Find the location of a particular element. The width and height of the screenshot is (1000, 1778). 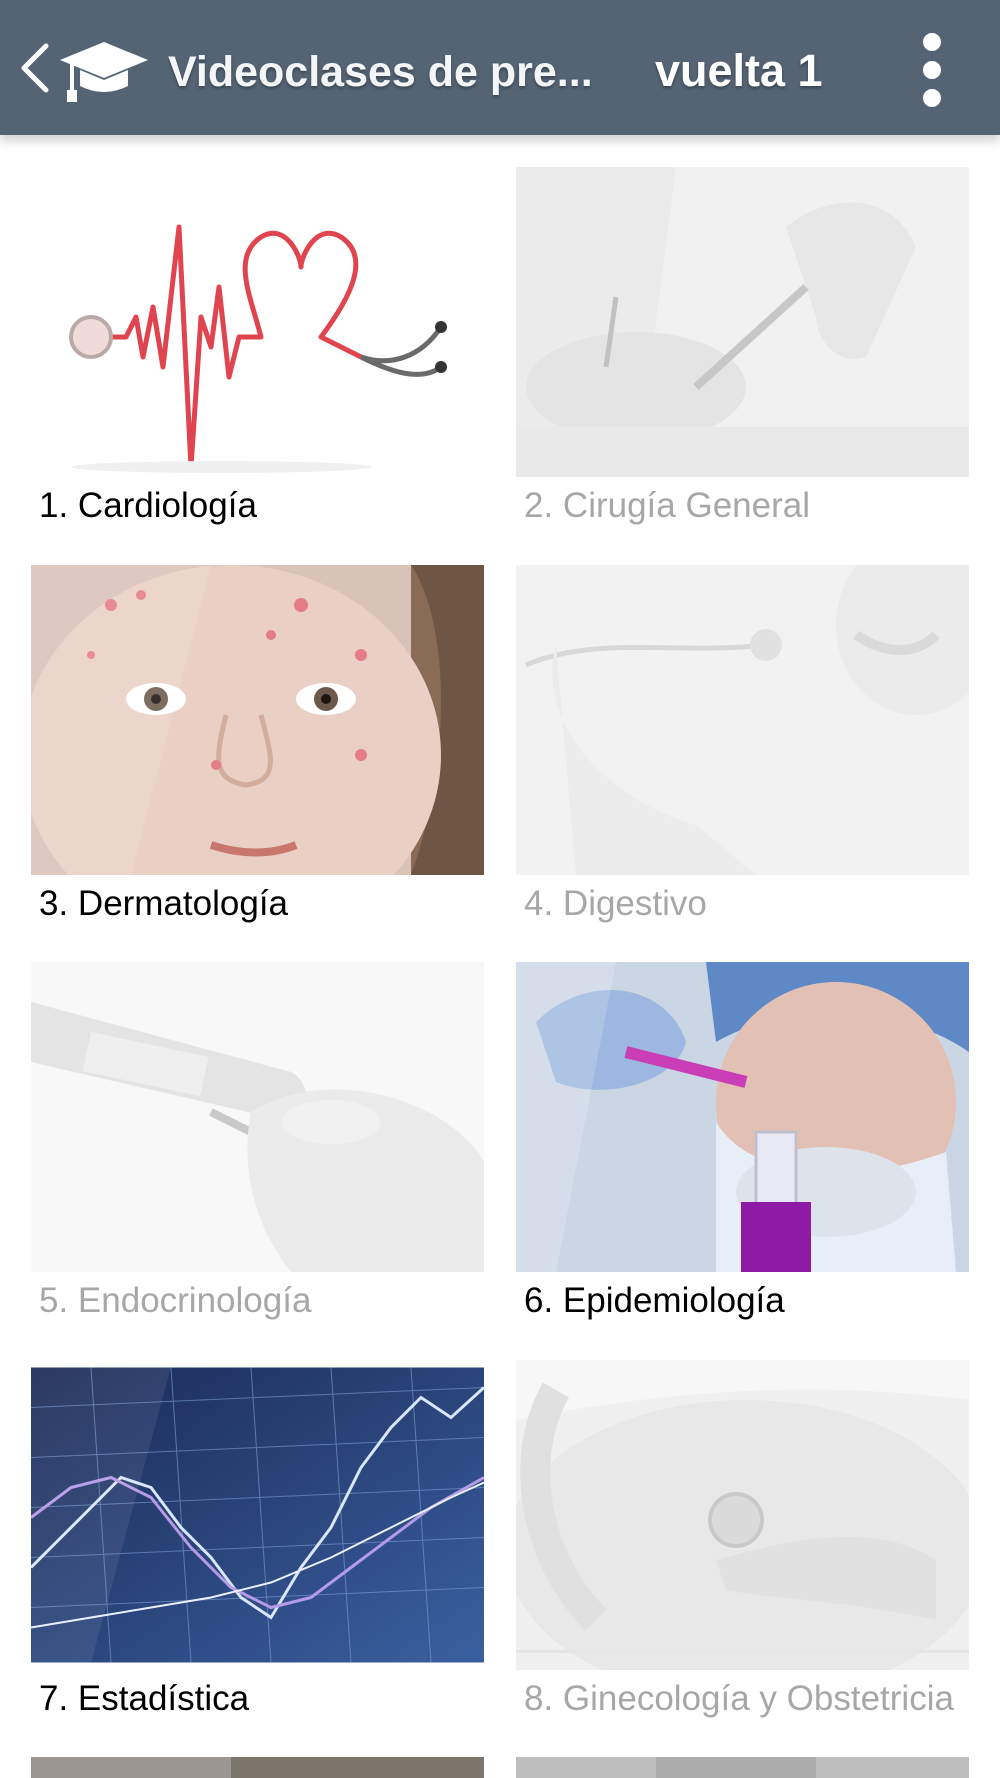

surgery-image is located at coordinates (742, 322).